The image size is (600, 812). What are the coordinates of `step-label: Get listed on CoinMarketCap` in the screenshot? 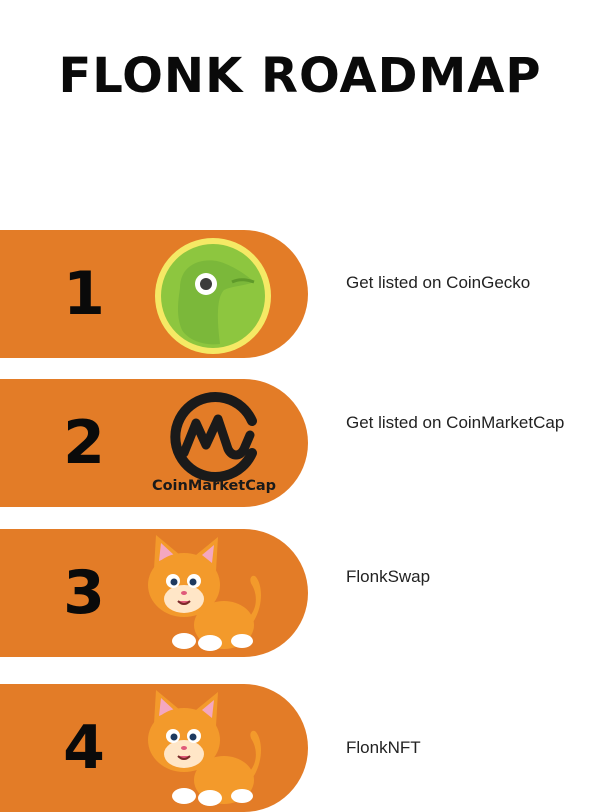 It's located at (455, 422).